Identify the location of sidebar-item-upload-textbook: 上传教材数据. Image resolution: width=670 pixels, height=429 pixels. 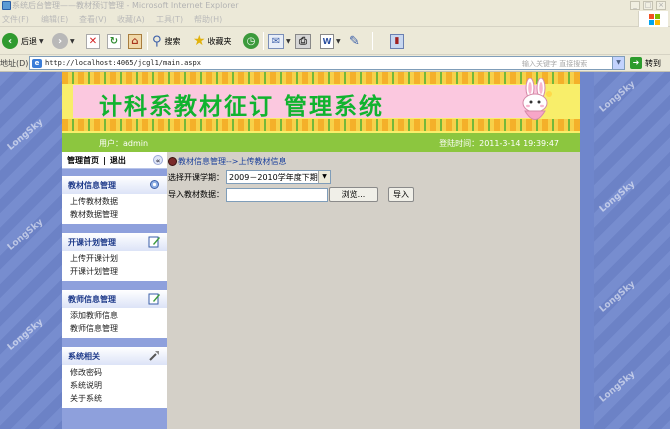
(114, 201).